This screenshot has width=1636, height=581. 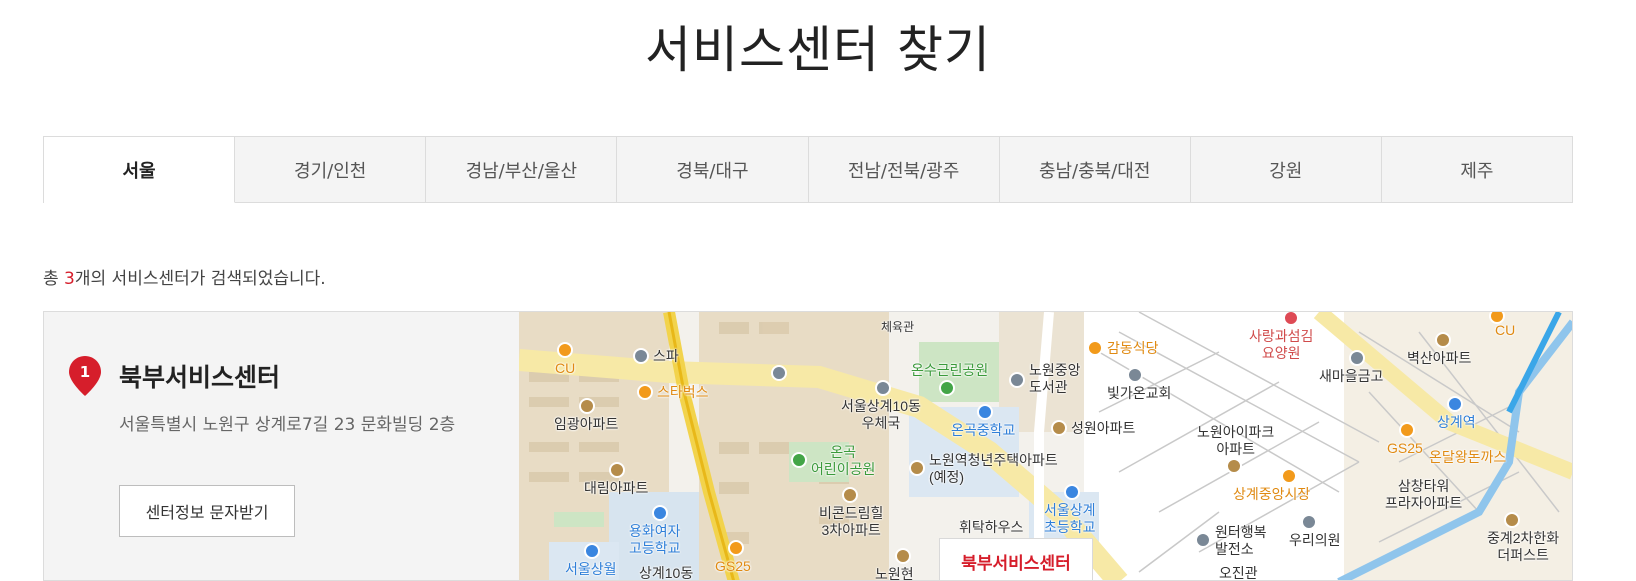 I want to click on map-label-saemaeul: 새마을금고, so click(x=1351, y=376).